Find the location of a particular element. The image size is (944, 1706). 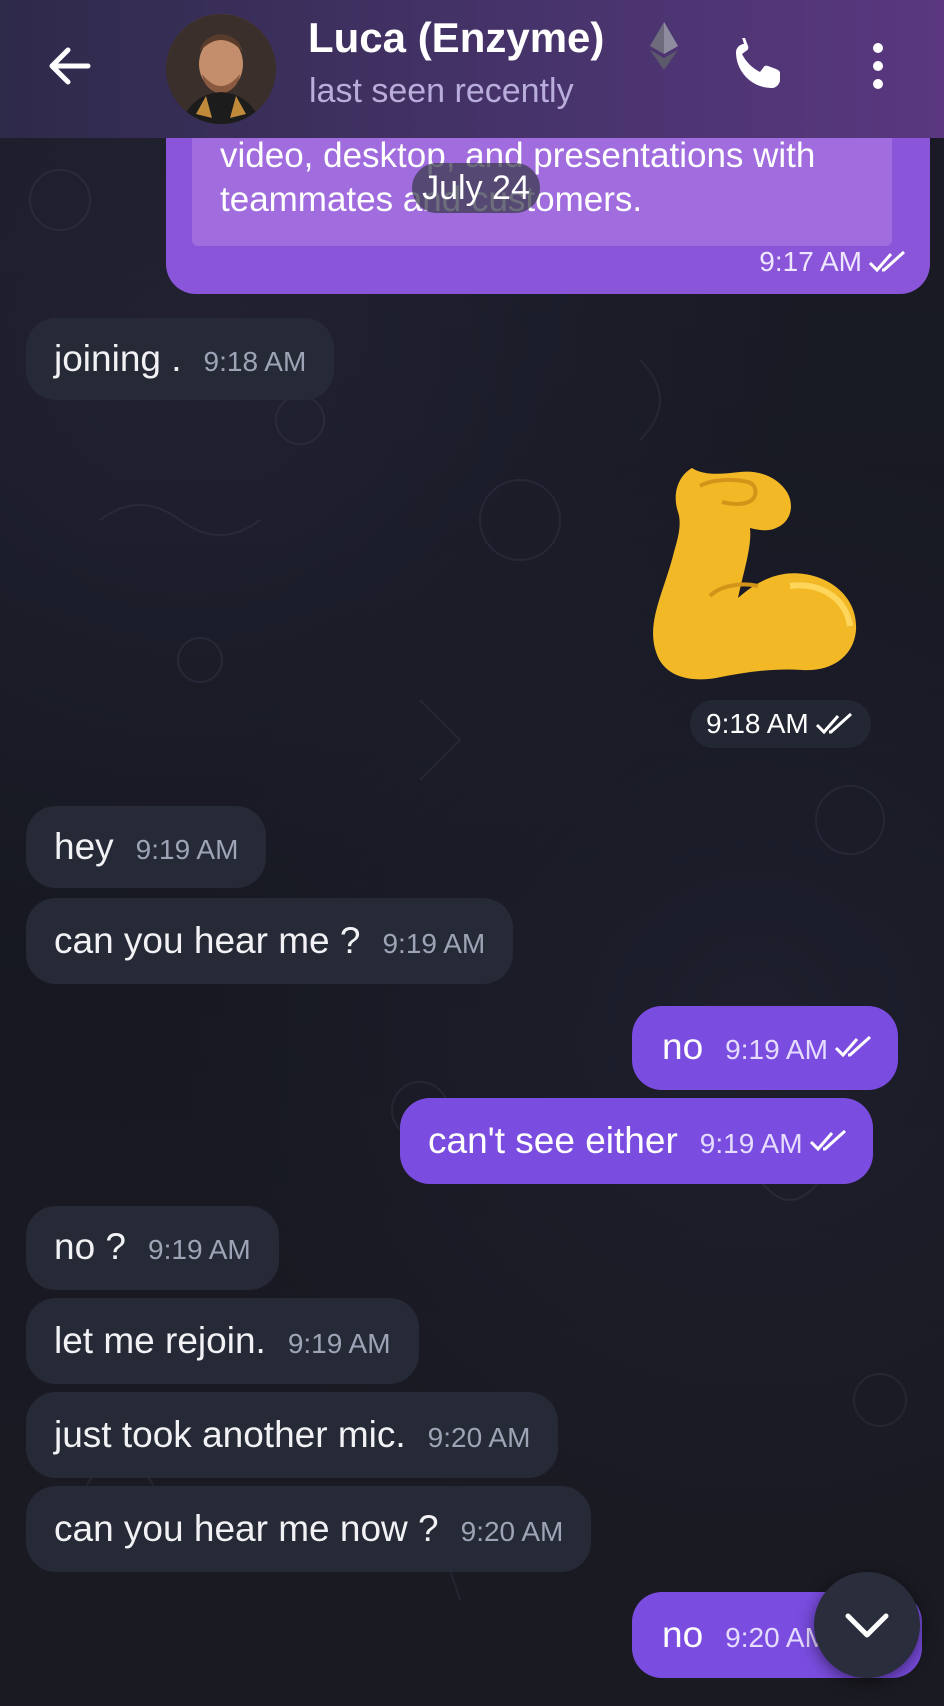

message-meta: 9:17 AM is located at coordinates (833, 262).